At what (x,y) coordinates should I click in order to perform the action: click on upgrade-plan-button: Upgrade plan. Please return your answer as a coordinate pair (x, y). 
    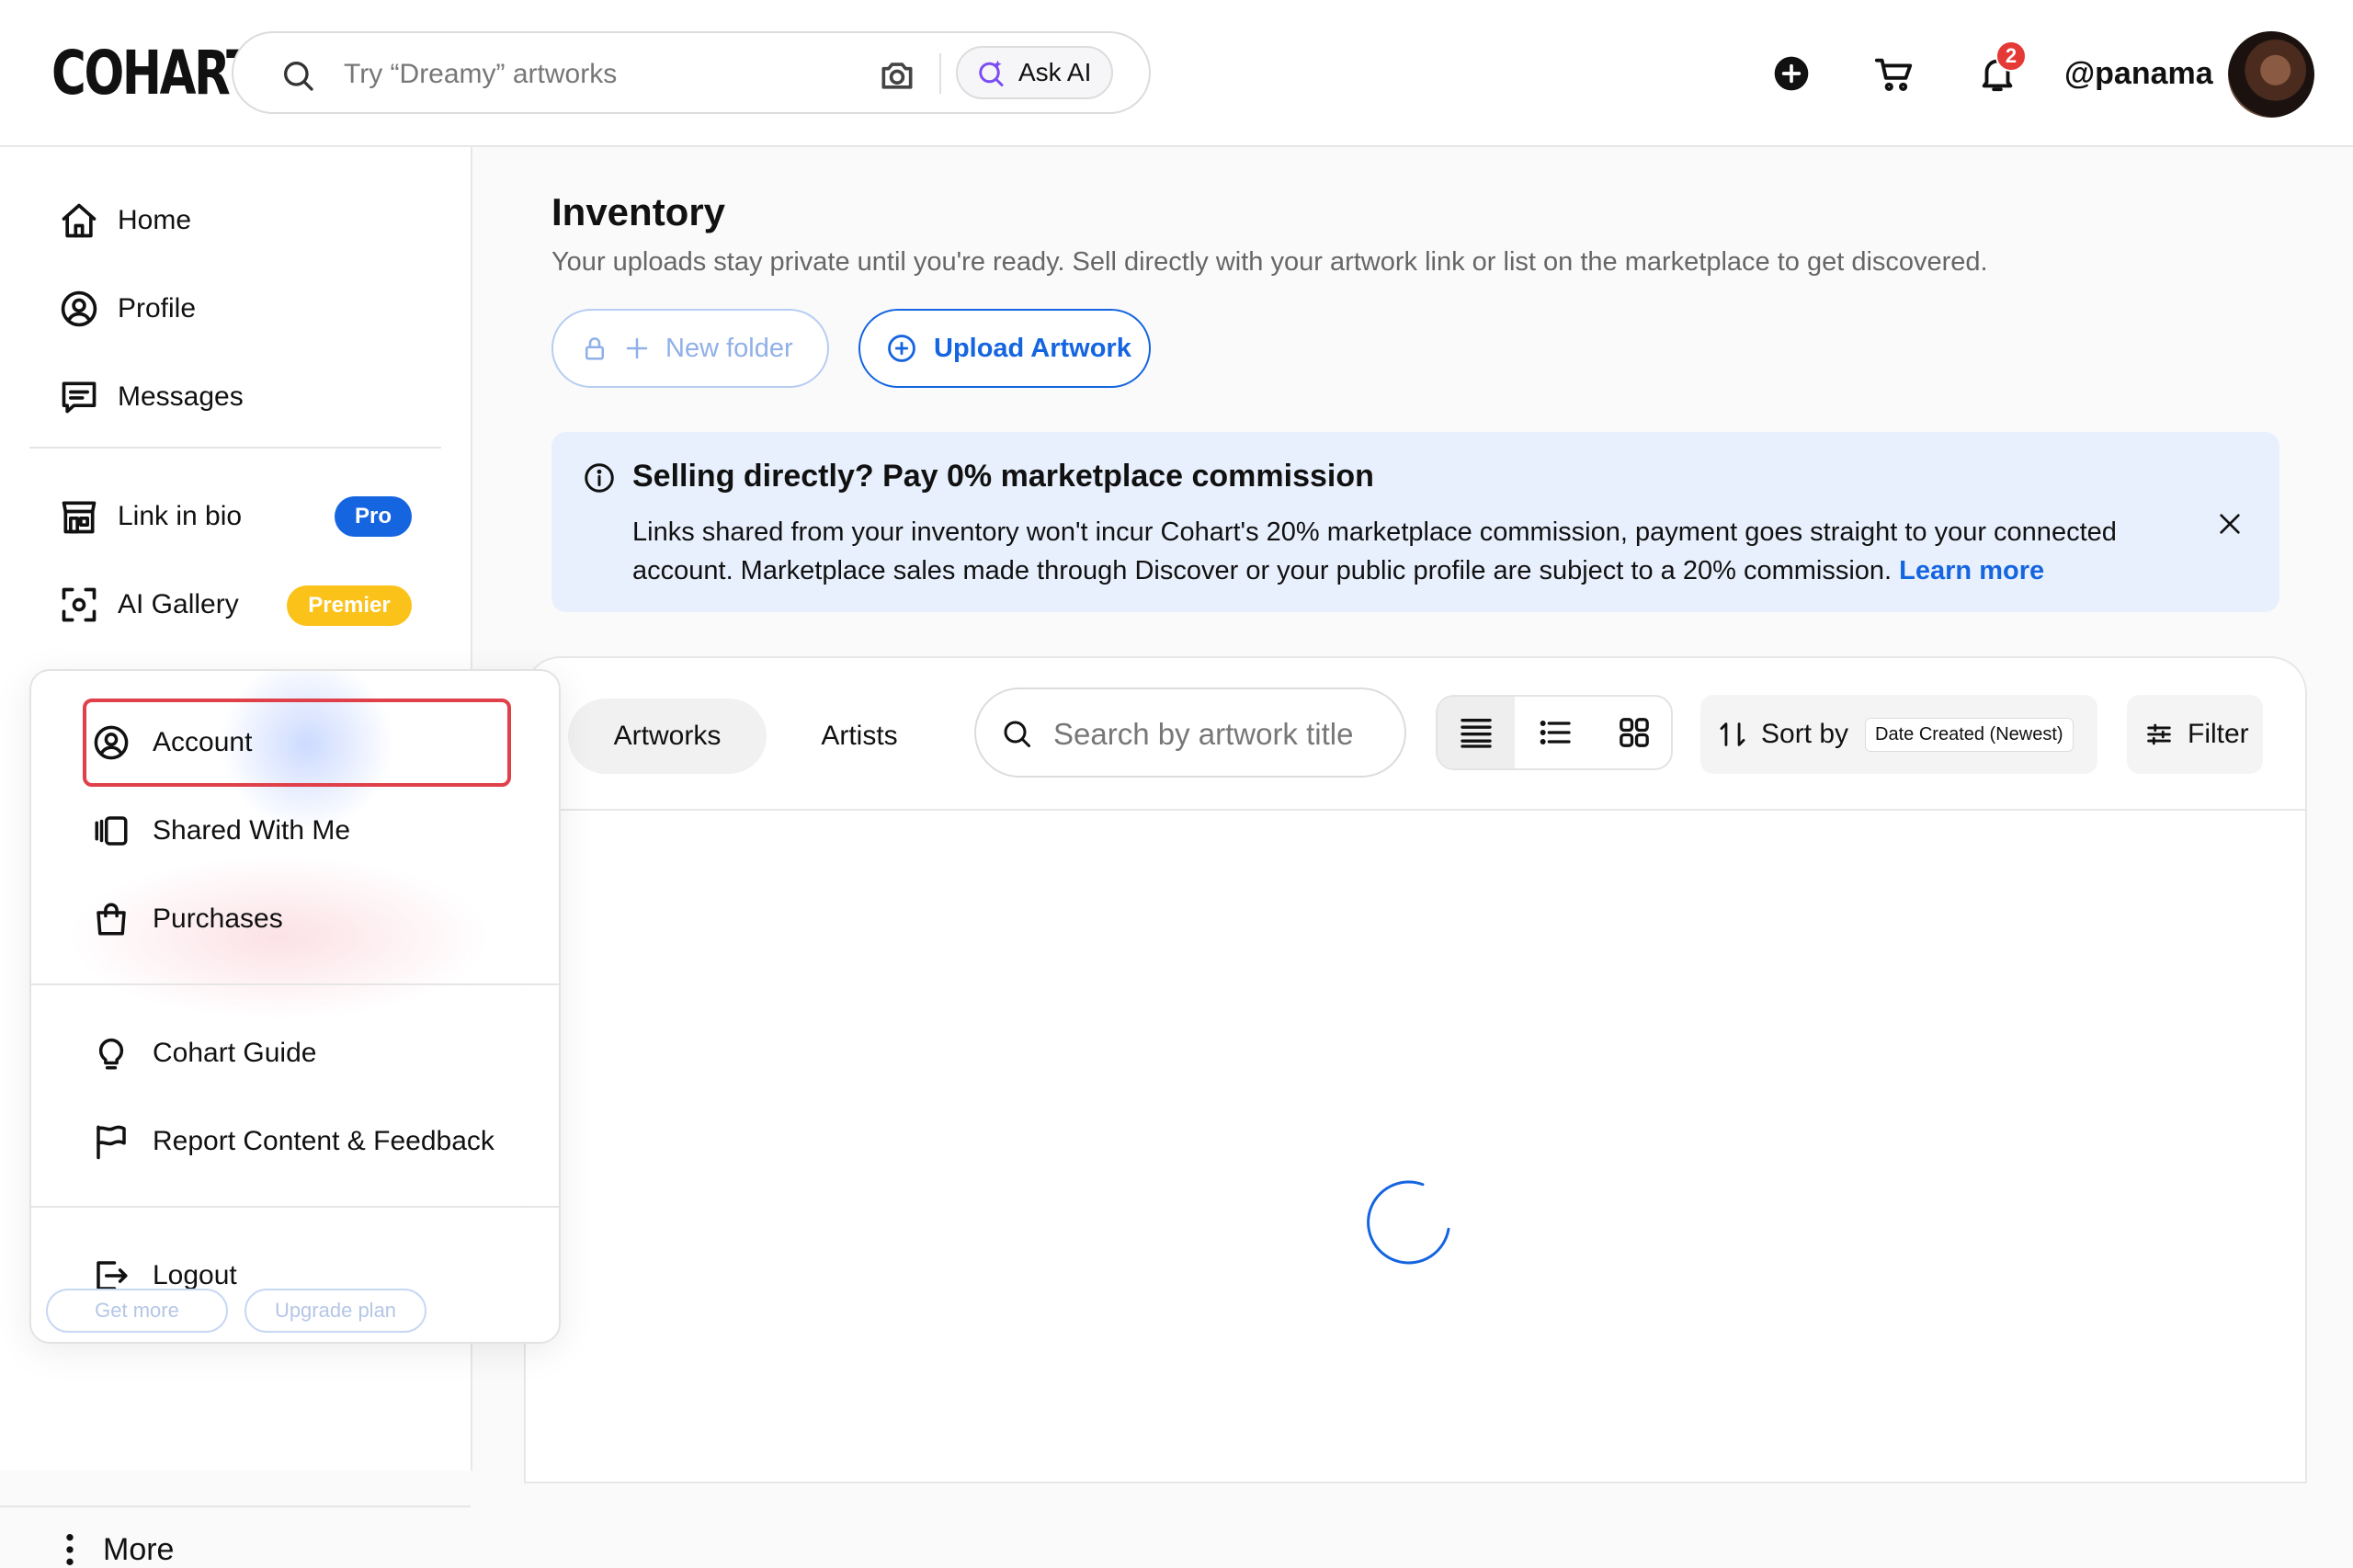
    Looking at the image, I should click on (335, 1311).